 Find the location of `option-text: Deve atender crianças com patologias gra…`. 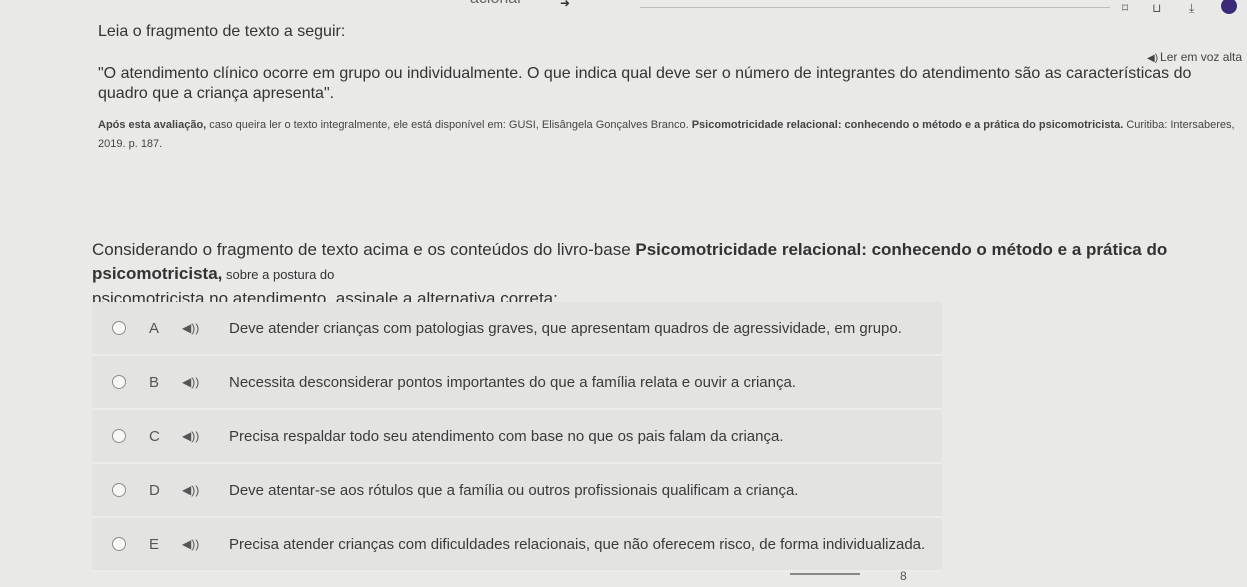

option-text: Deve atender crianças com patologias gra… is located at coordinates (565, 328).